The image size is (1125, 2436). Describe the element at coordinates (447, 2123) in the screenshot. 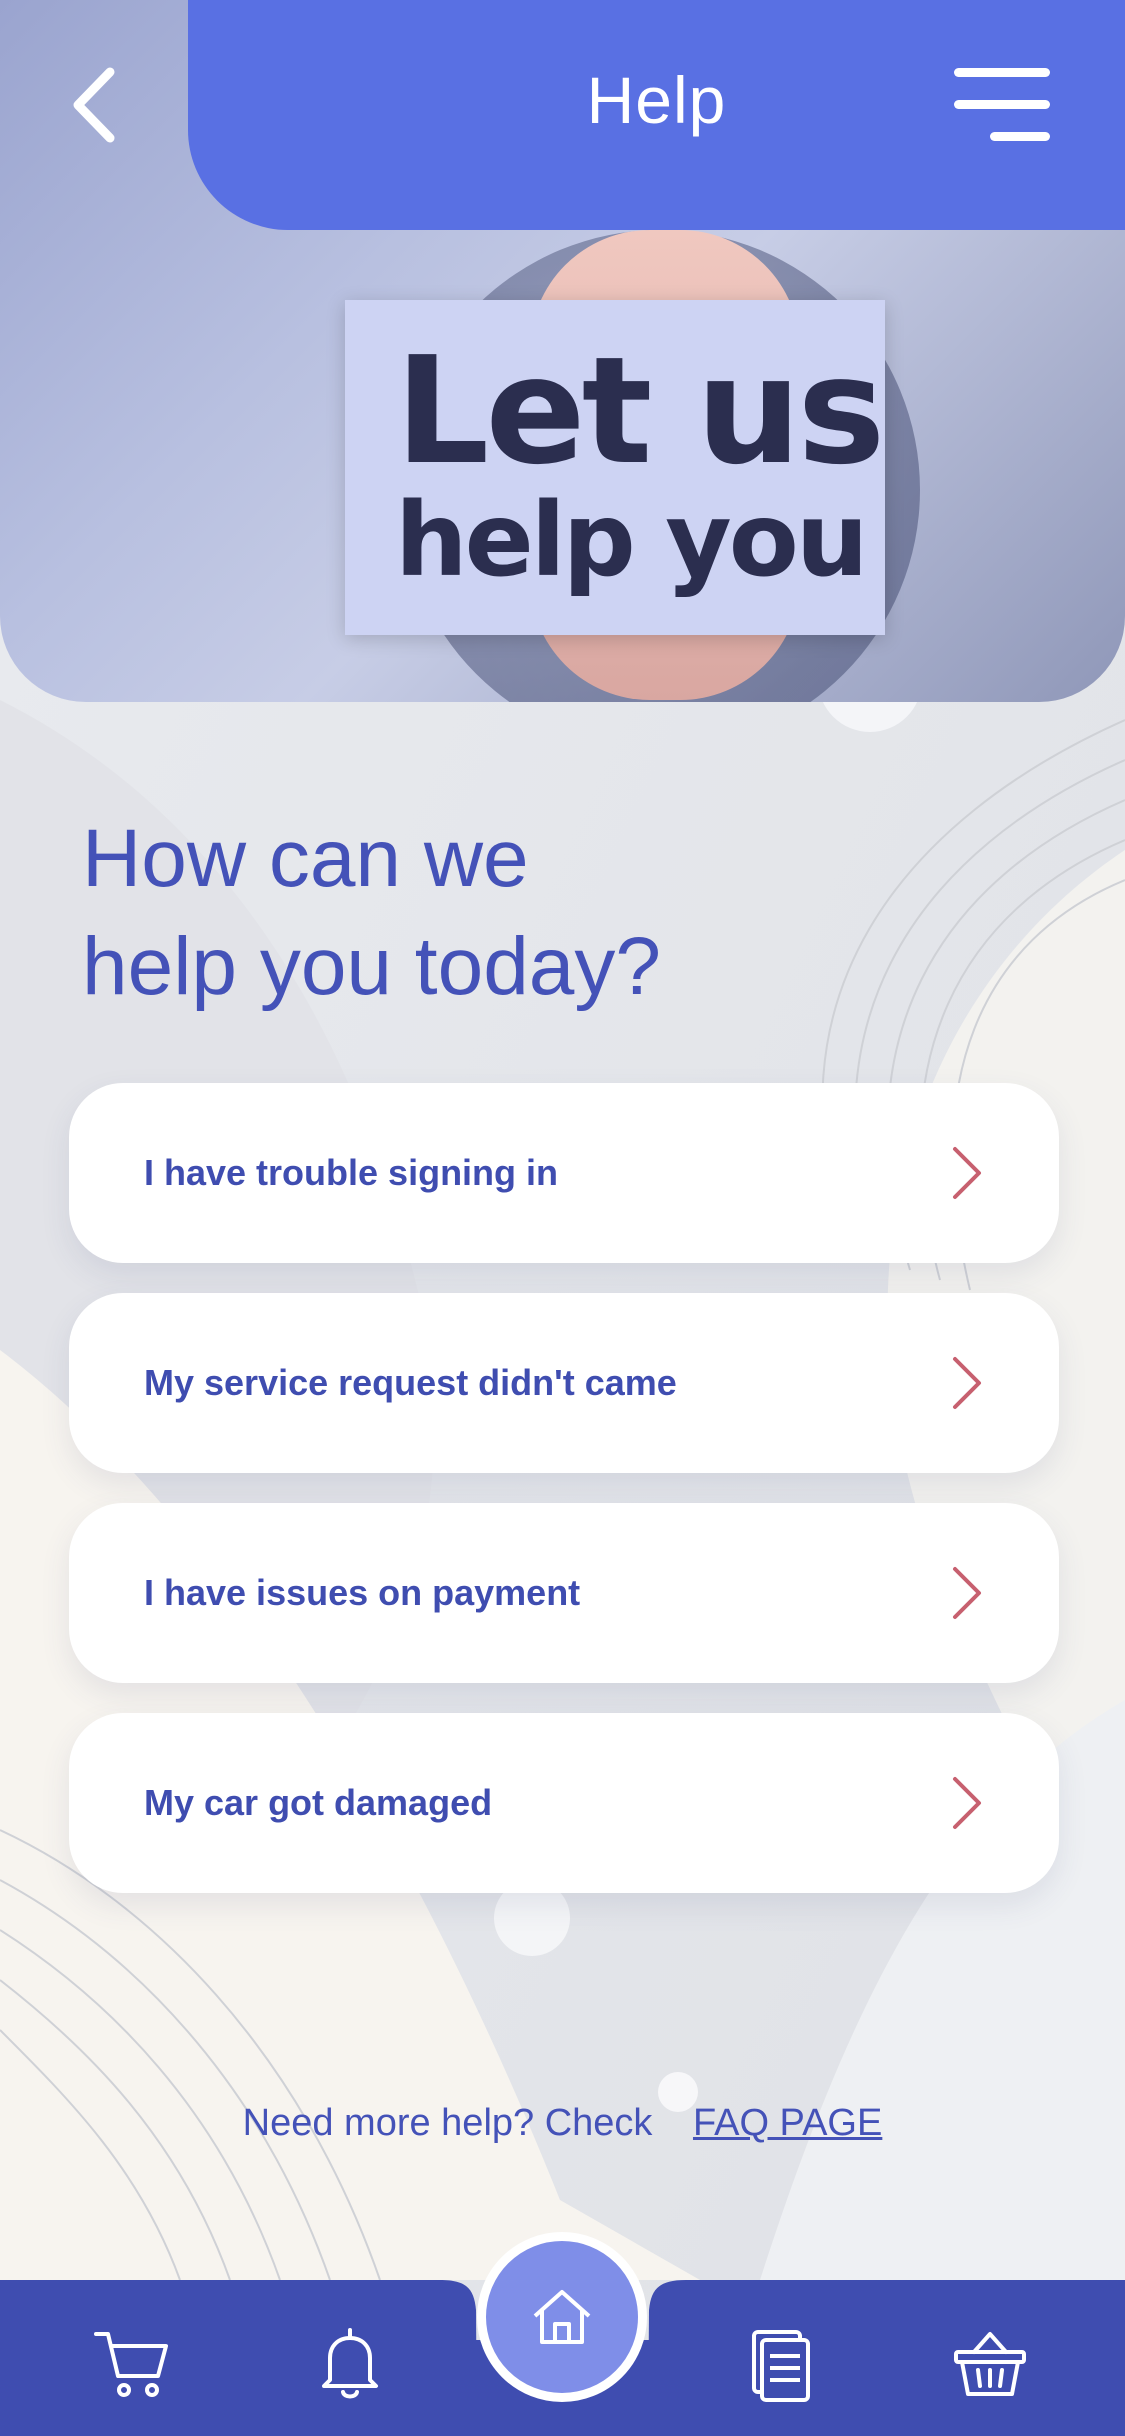

I see `more-help-text: Need more help? Check` at that location.